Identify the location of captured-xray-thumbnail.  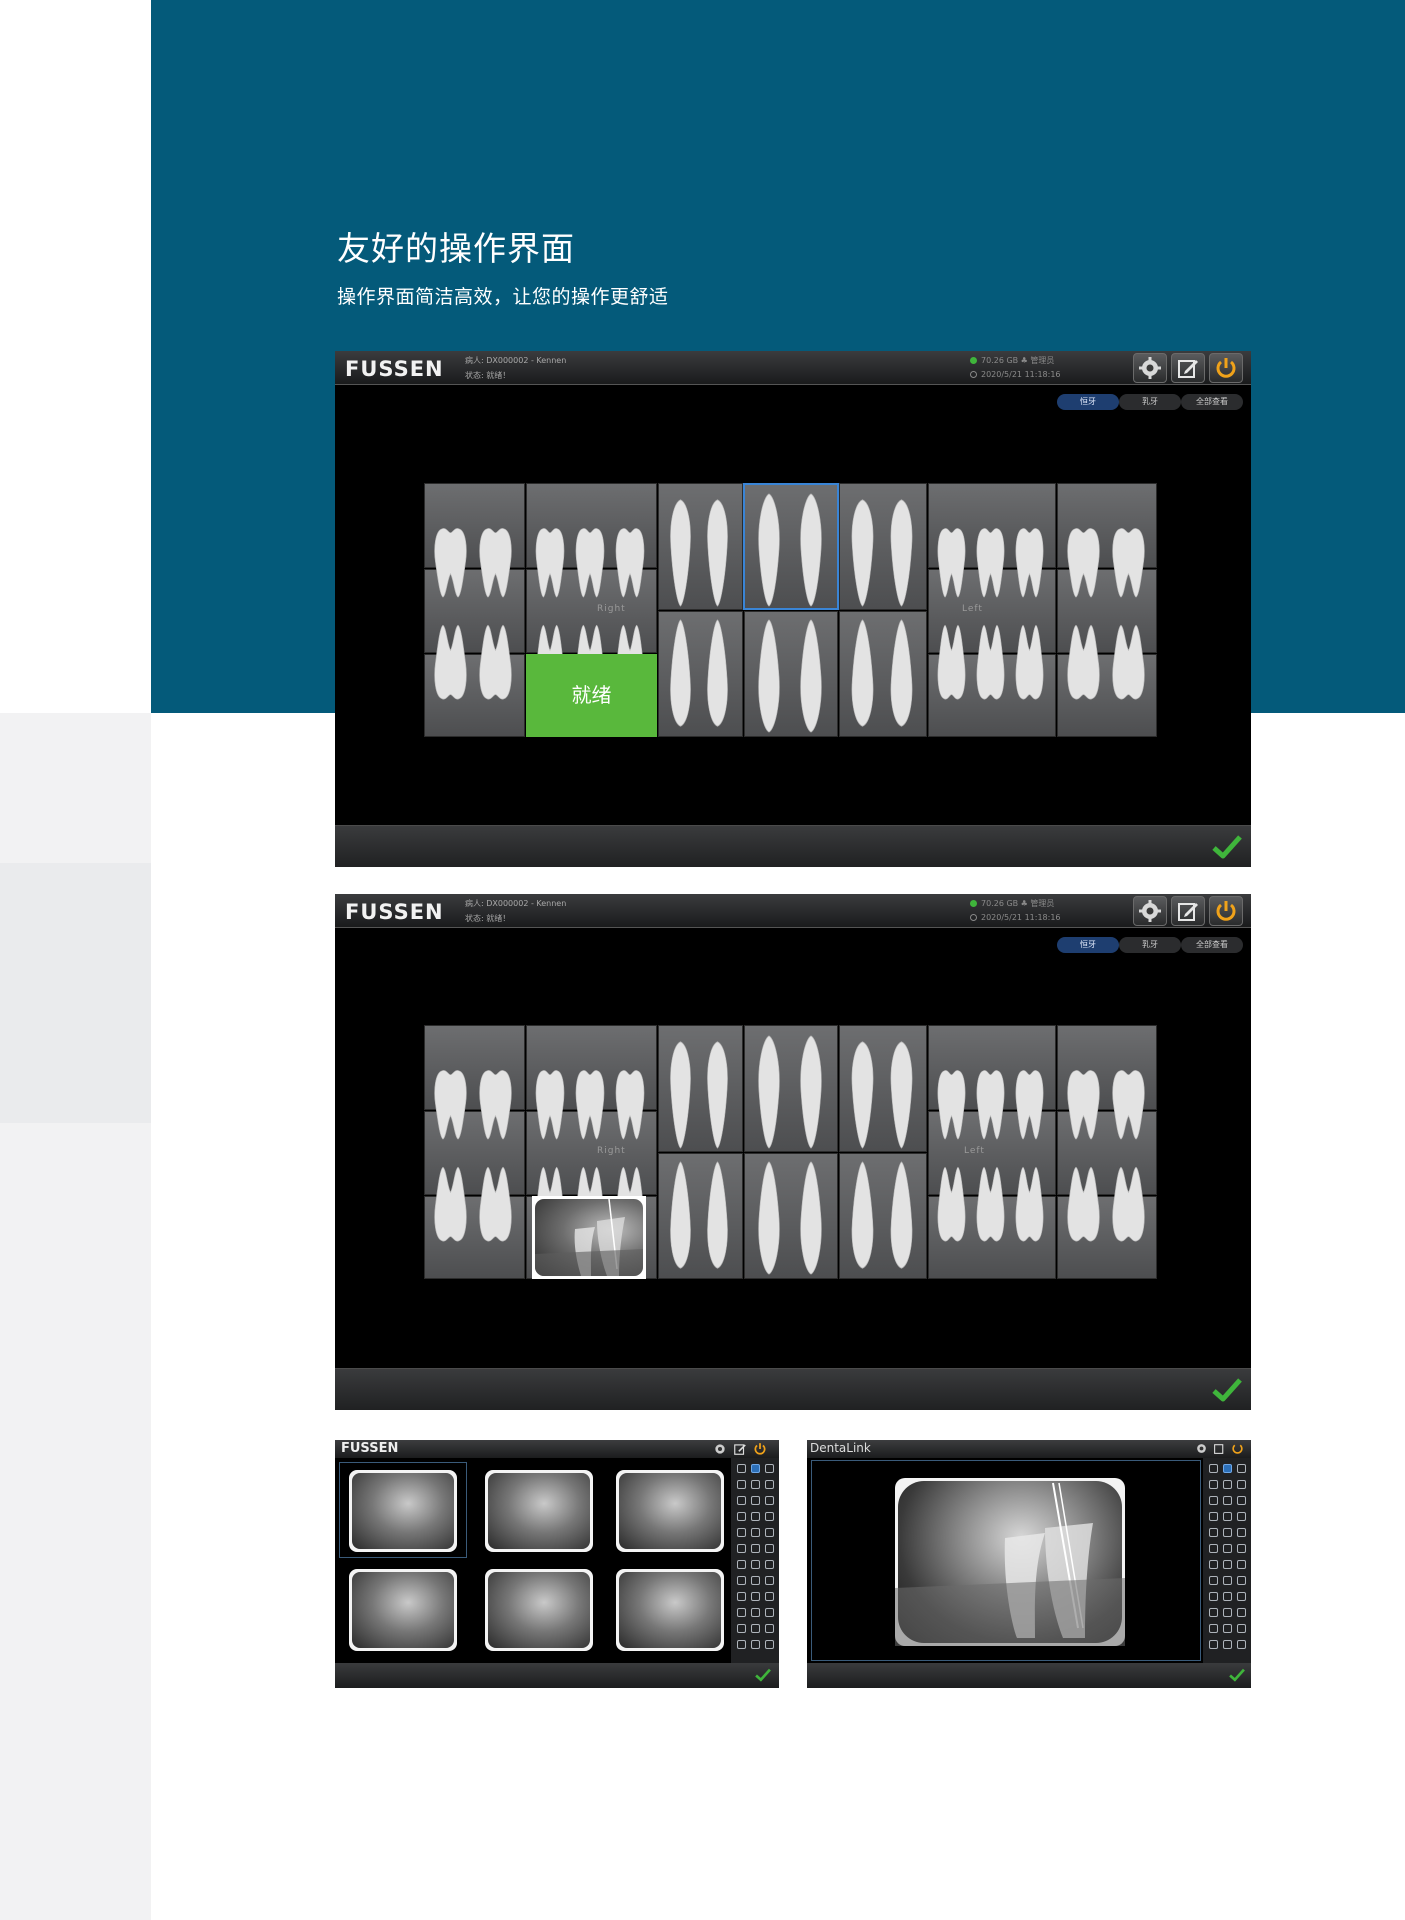
(589, 1237).